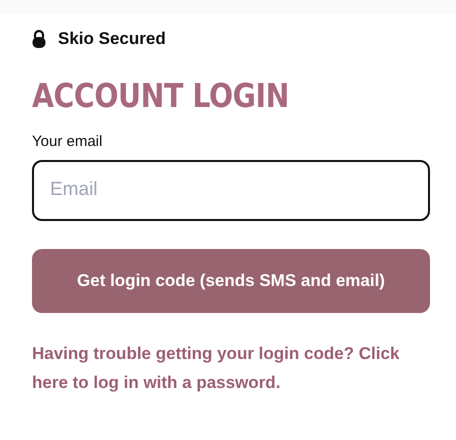 Image resolution: width=456 pixels, height=440 pixels. Describe the element at coordinates (161, 96) in the screenshot. I see `page-title: ACCOUNT LOGIN` at that location.